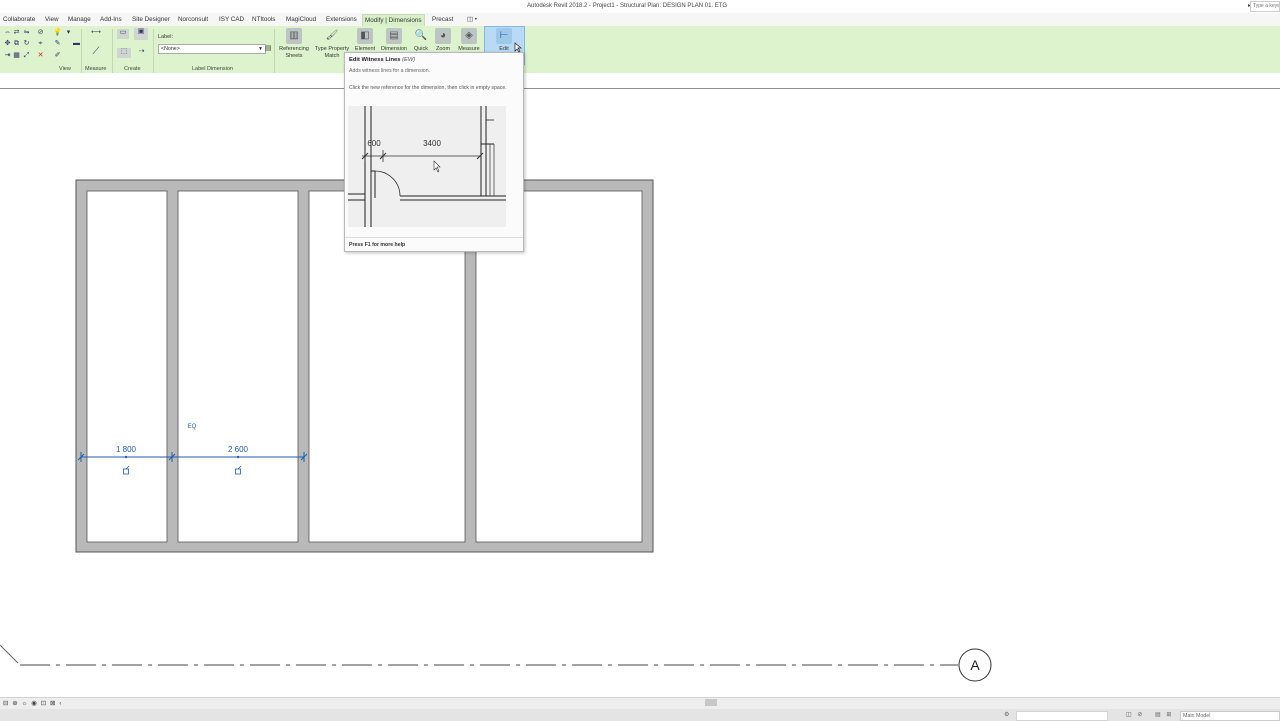  I want to click on filter-icons: ◫ ⊘, so click(1135, 714).